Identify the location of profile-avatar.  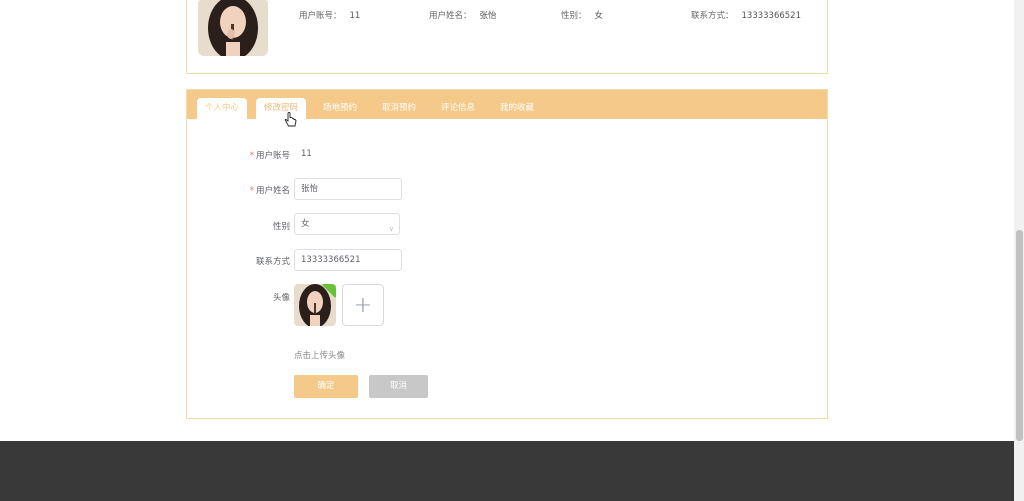
(233, 28).